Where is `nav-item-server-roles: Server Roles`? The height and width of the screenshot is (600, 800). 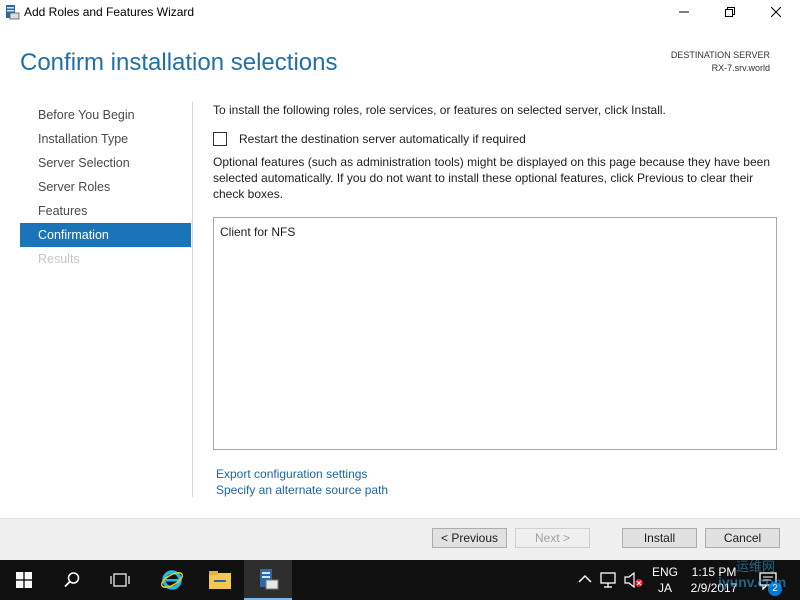 nav-item-server-roles: Server Roles is located at coordinates (105, 187).